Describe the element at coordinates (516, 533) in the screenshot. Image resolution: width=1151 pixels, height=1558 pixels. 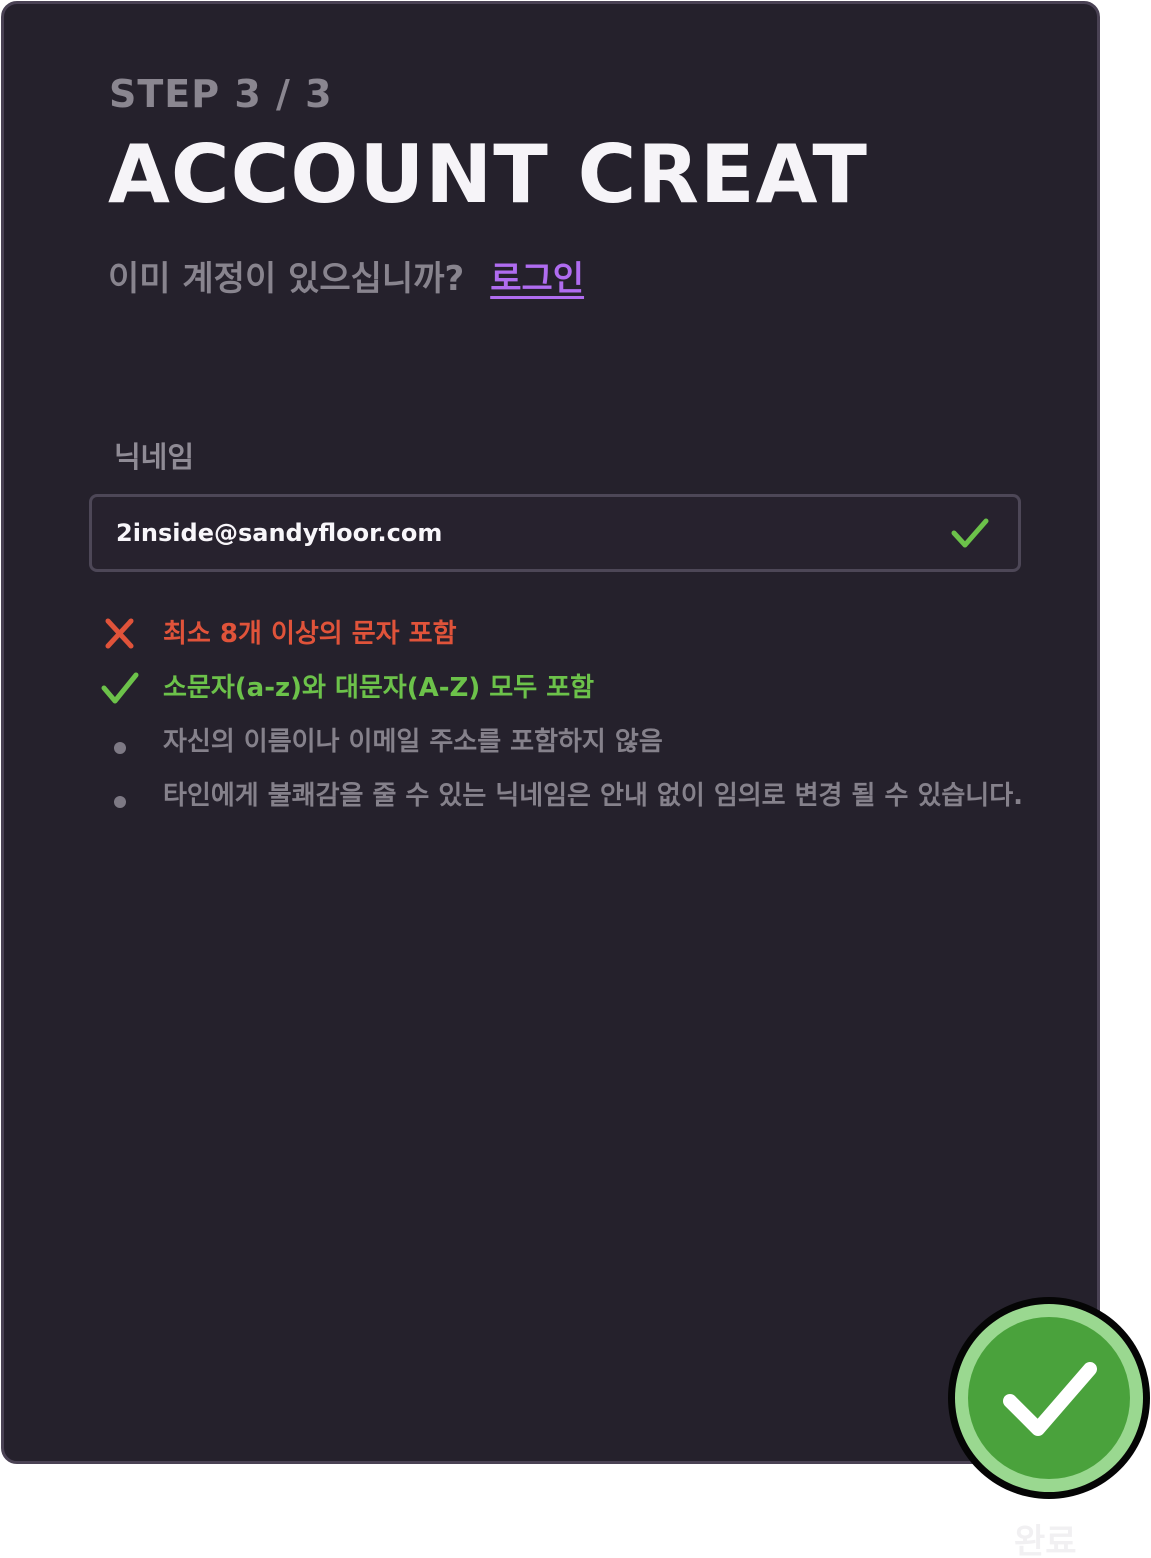
I see `nickname-input` at that location.